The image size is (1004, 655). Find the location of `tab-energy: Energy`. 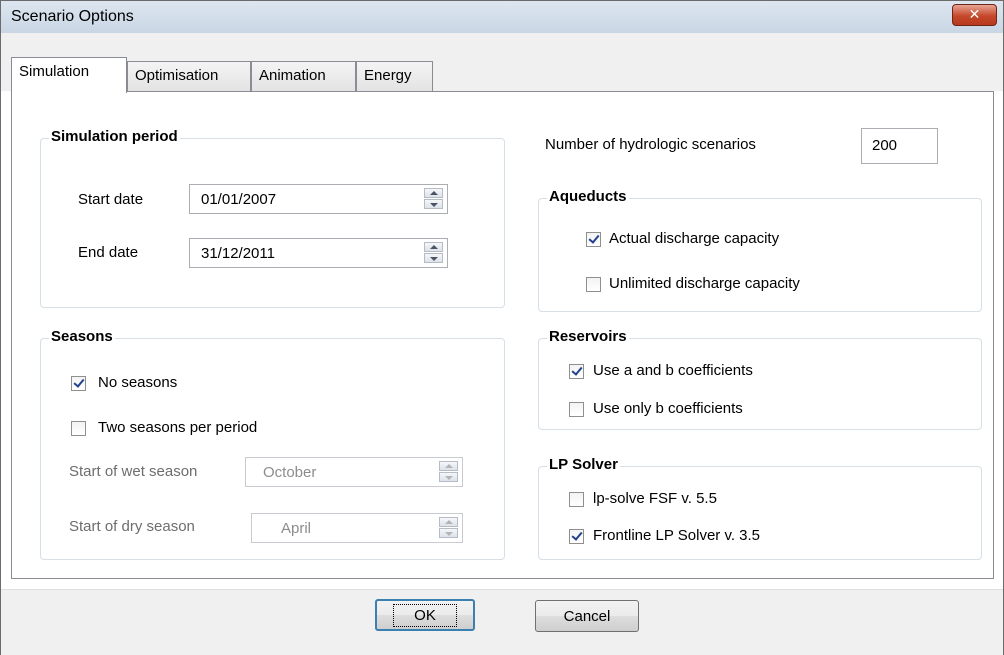

tab-energy: Energy is located at coordinates (394, 76).